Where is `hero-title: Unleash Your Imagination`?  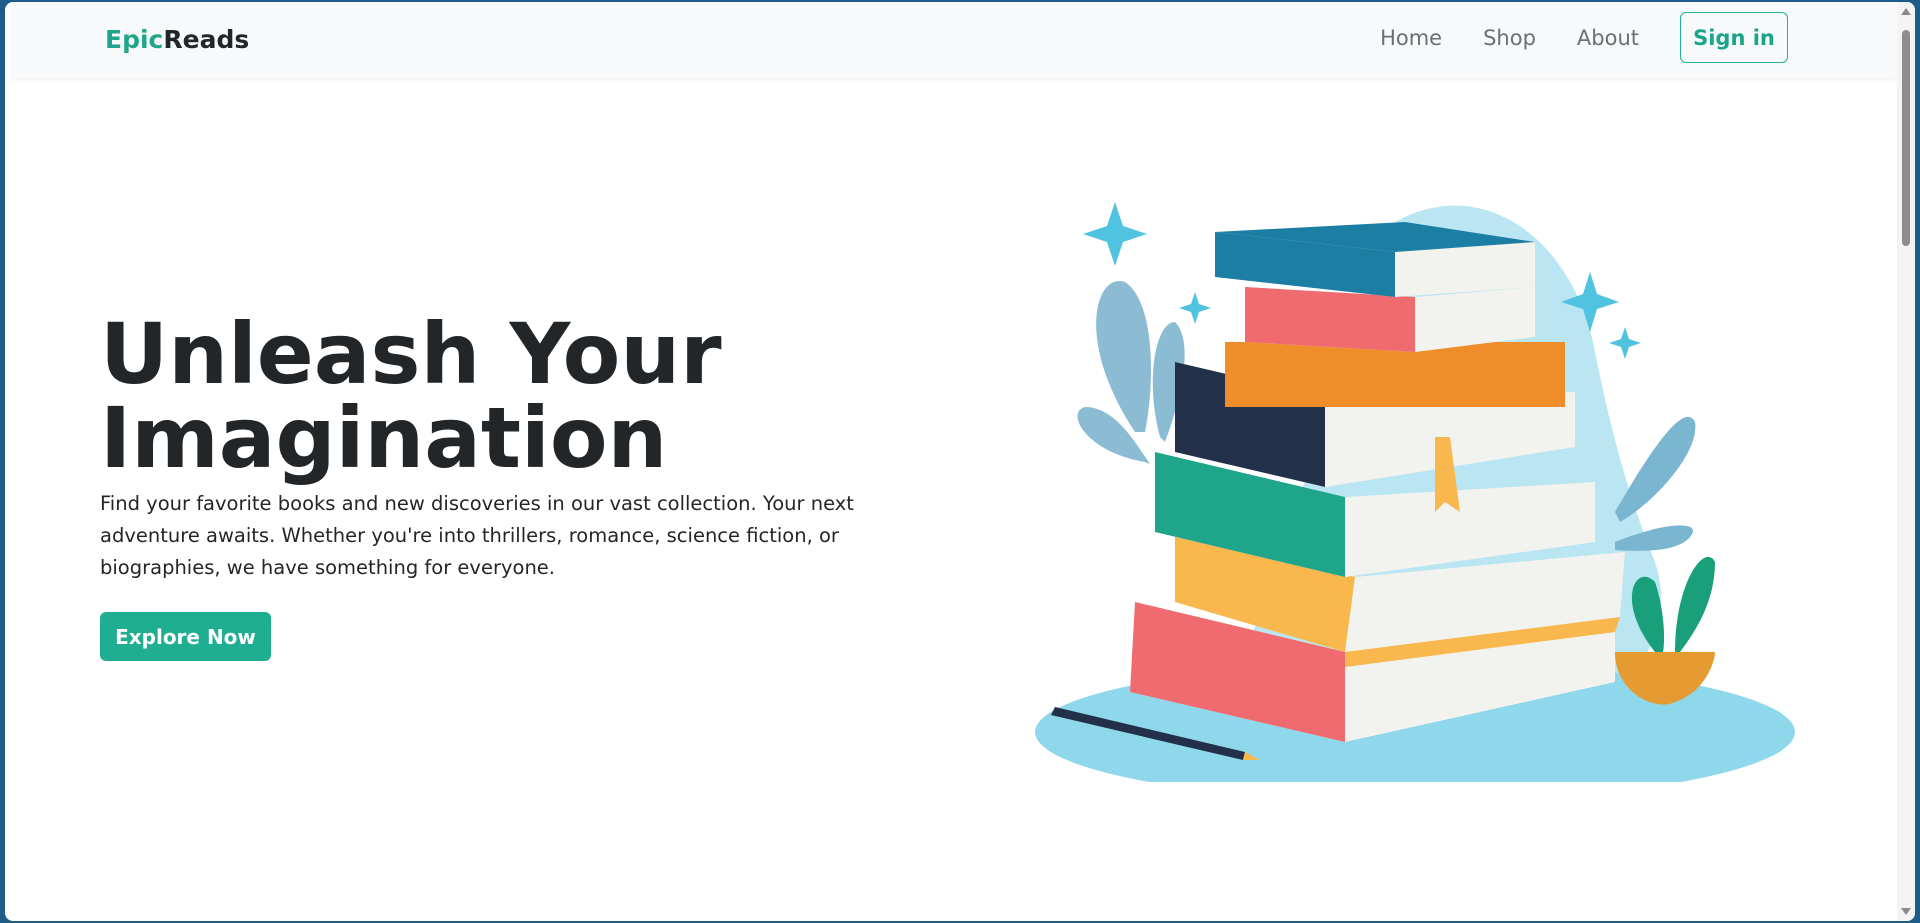 hero-title: Unleash Your Imagination is located at coordinates (460, 396).